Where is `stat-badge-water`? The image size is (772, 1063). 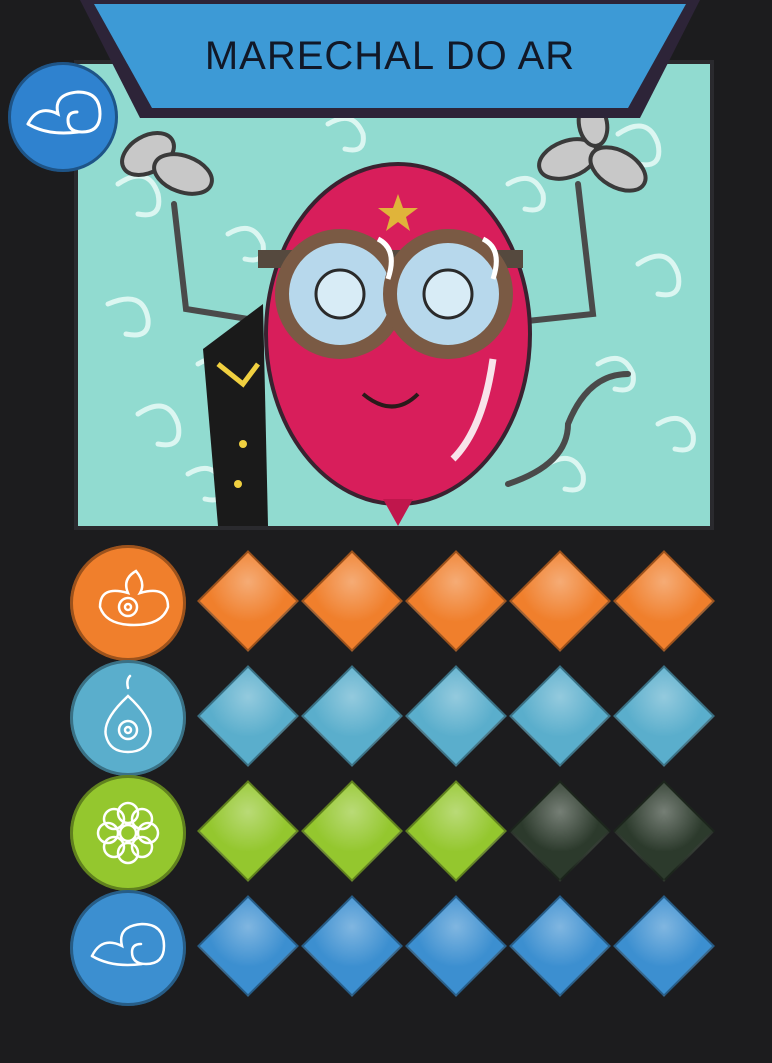 stat-badge-water is located at coordinates (128, 718).